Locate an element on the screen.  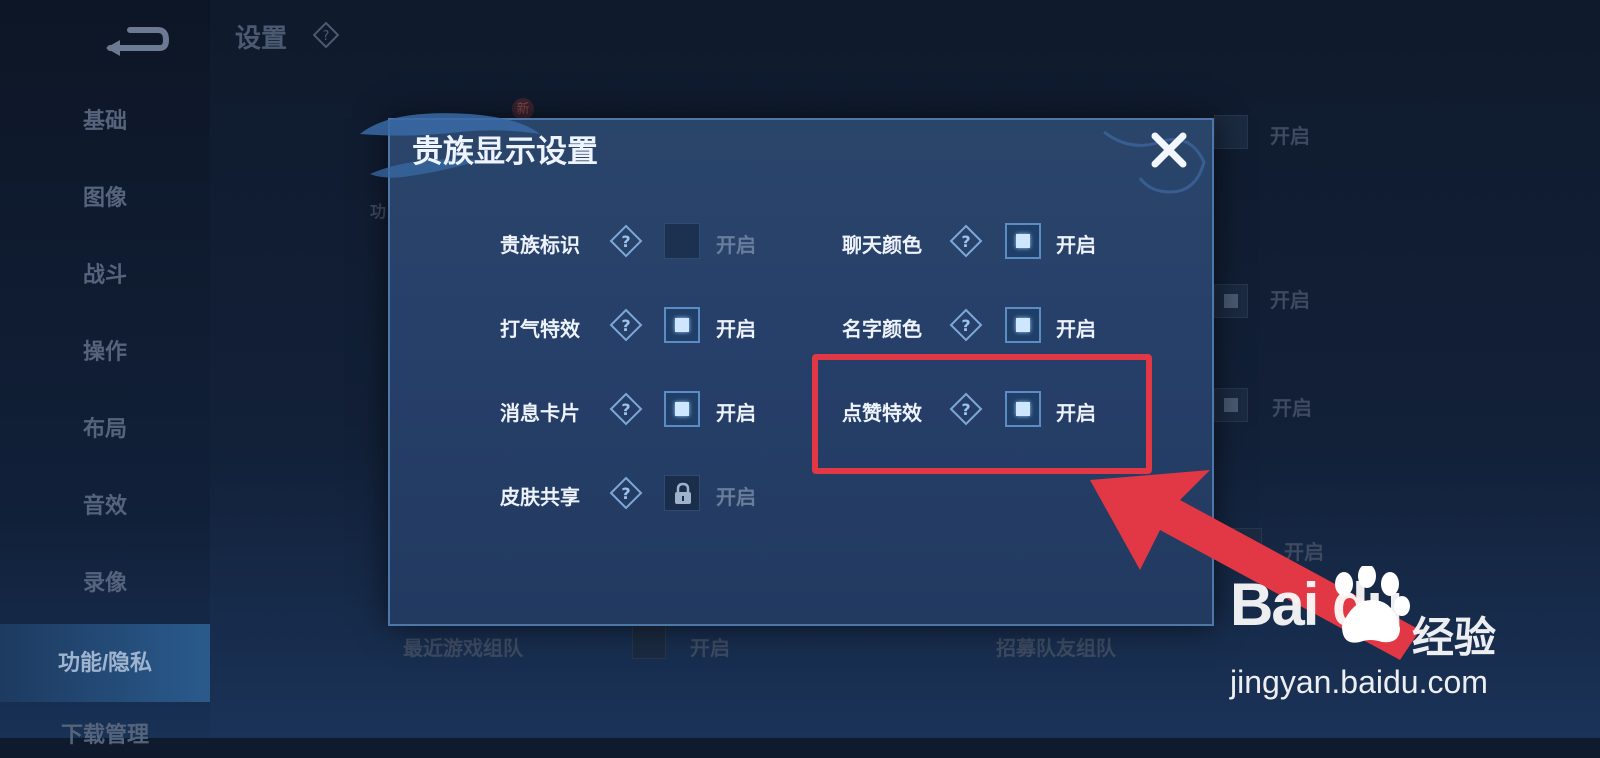
recent-team-label: 最近游戏组队 is located at coordinates (463, 649).